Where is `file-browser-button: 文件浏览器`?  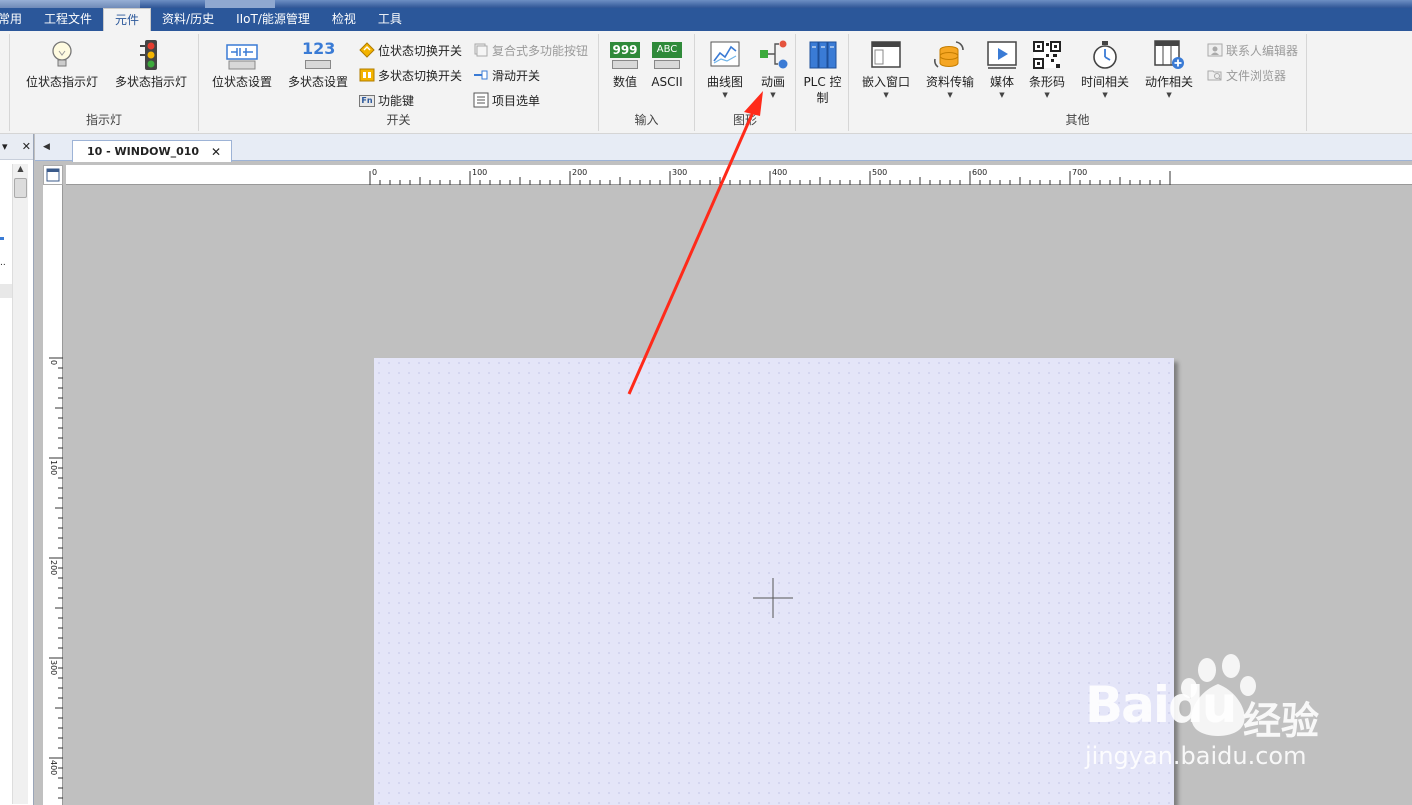 file-browser-button: 文件浏览器 is located at coordinates (1246, 75).